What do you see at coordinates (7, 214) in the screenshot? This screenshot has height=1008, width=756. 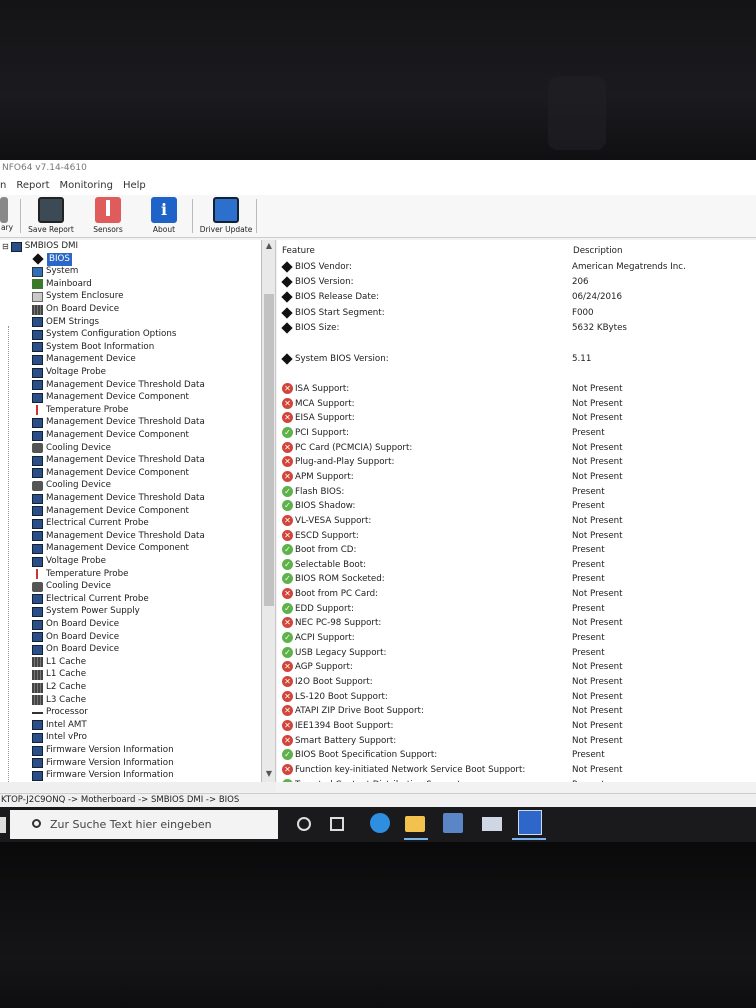 I see `summary-button: ary` at bounding box center [7, 214].